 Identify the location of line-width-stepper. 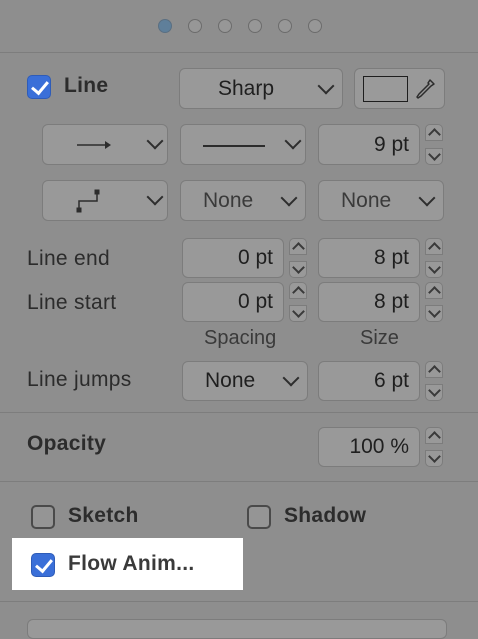
(434, 144).